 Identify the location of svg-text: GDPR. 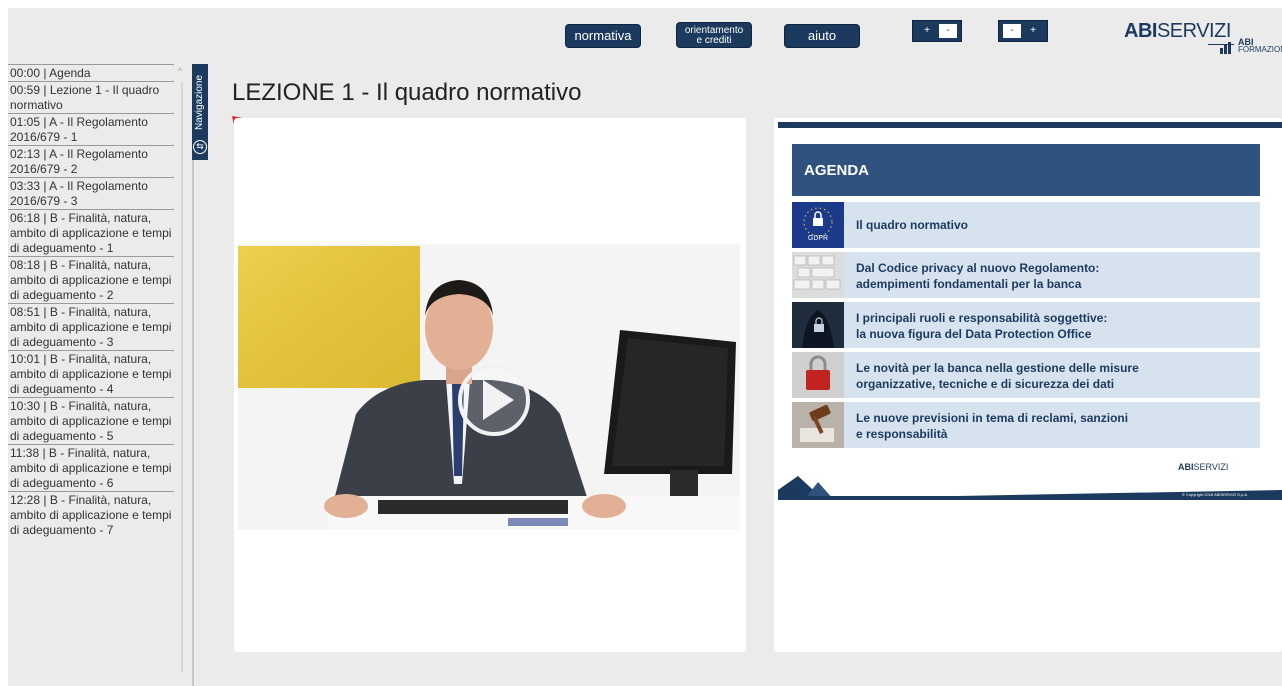
(818, 238).